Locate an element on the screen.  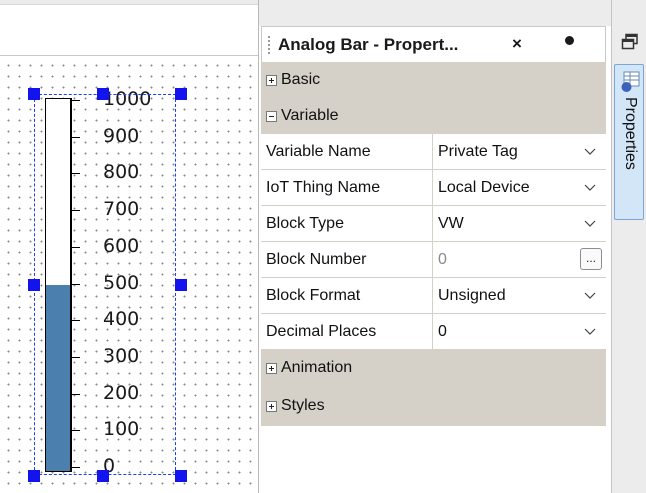
group-label: Basic is located at coordinates (301, 79).